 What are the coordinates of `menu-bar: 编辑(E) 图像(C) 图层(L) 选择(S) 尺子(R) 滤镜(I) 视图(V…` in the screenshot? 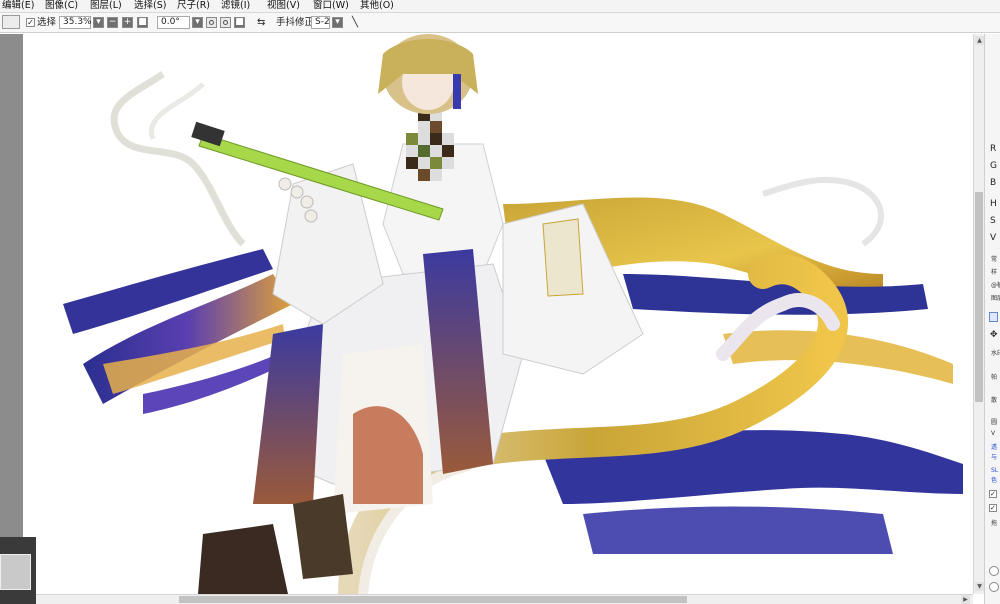 It's located at (500, 6).